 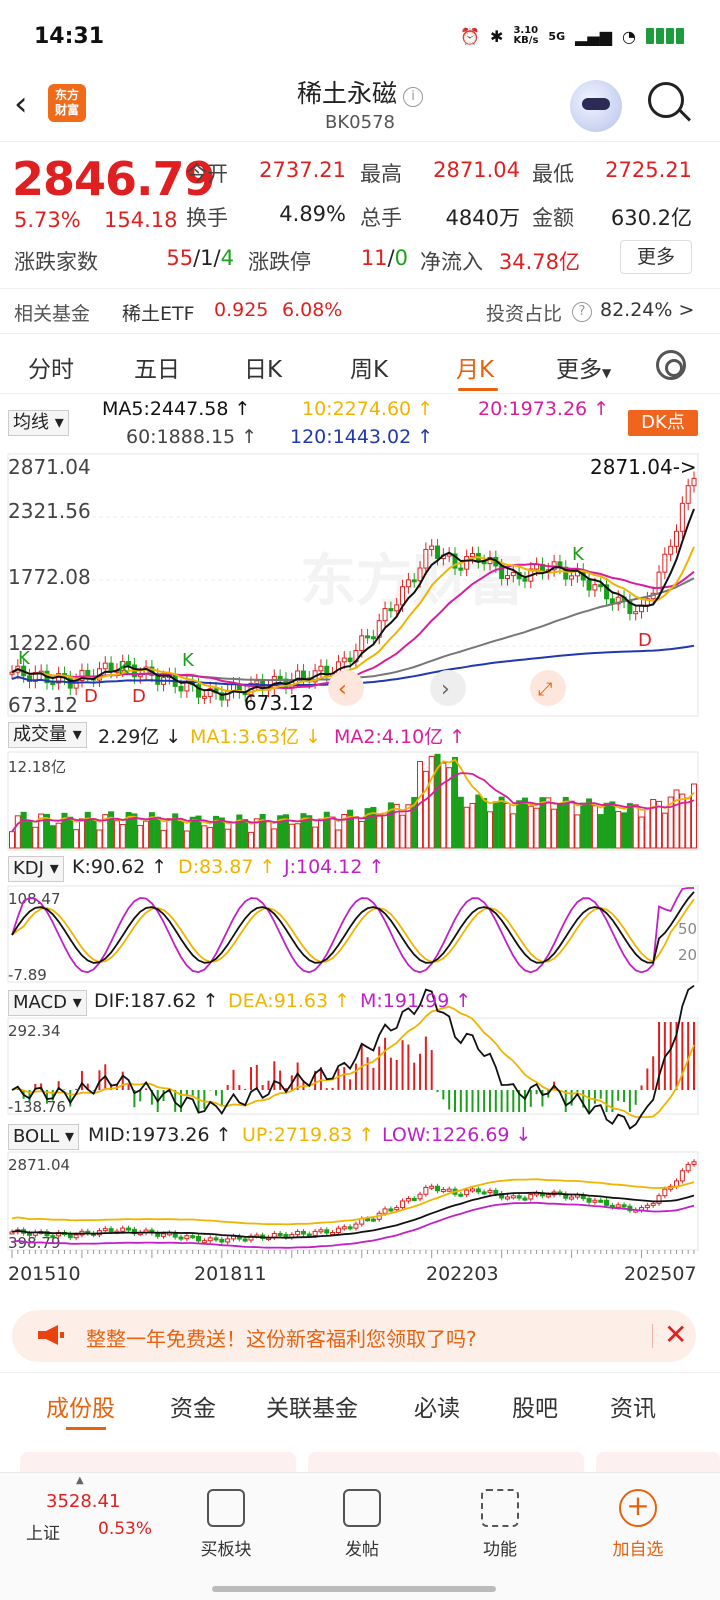 What do you see at coordinates (437, 1406) in the screenshot?
I see `tab-must-read: 必读` at bounding box center [437, 1406].